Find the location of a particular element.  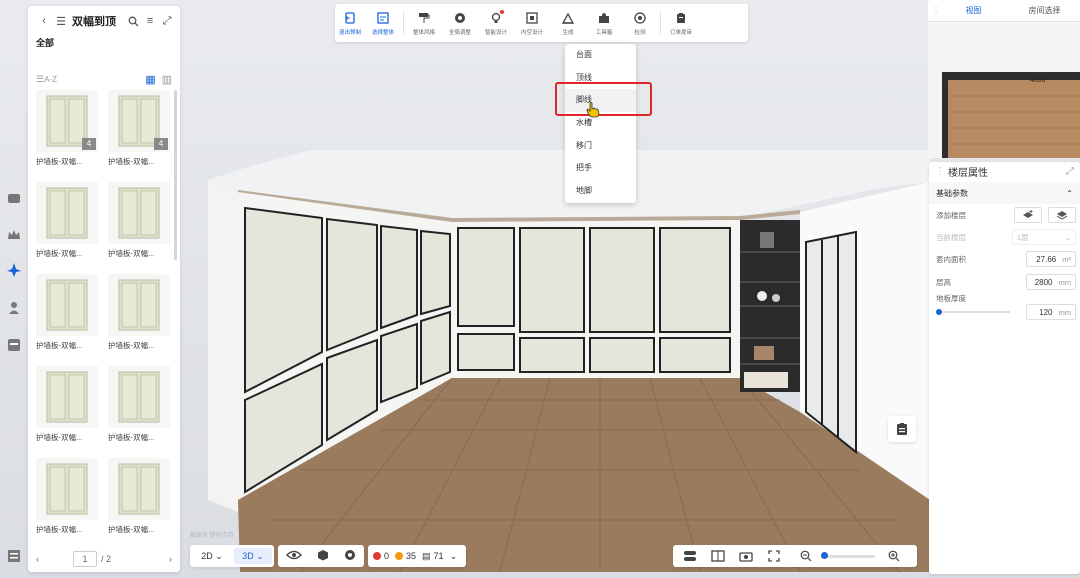

area-value: 27.66 is located at coordinates (1046, 259).